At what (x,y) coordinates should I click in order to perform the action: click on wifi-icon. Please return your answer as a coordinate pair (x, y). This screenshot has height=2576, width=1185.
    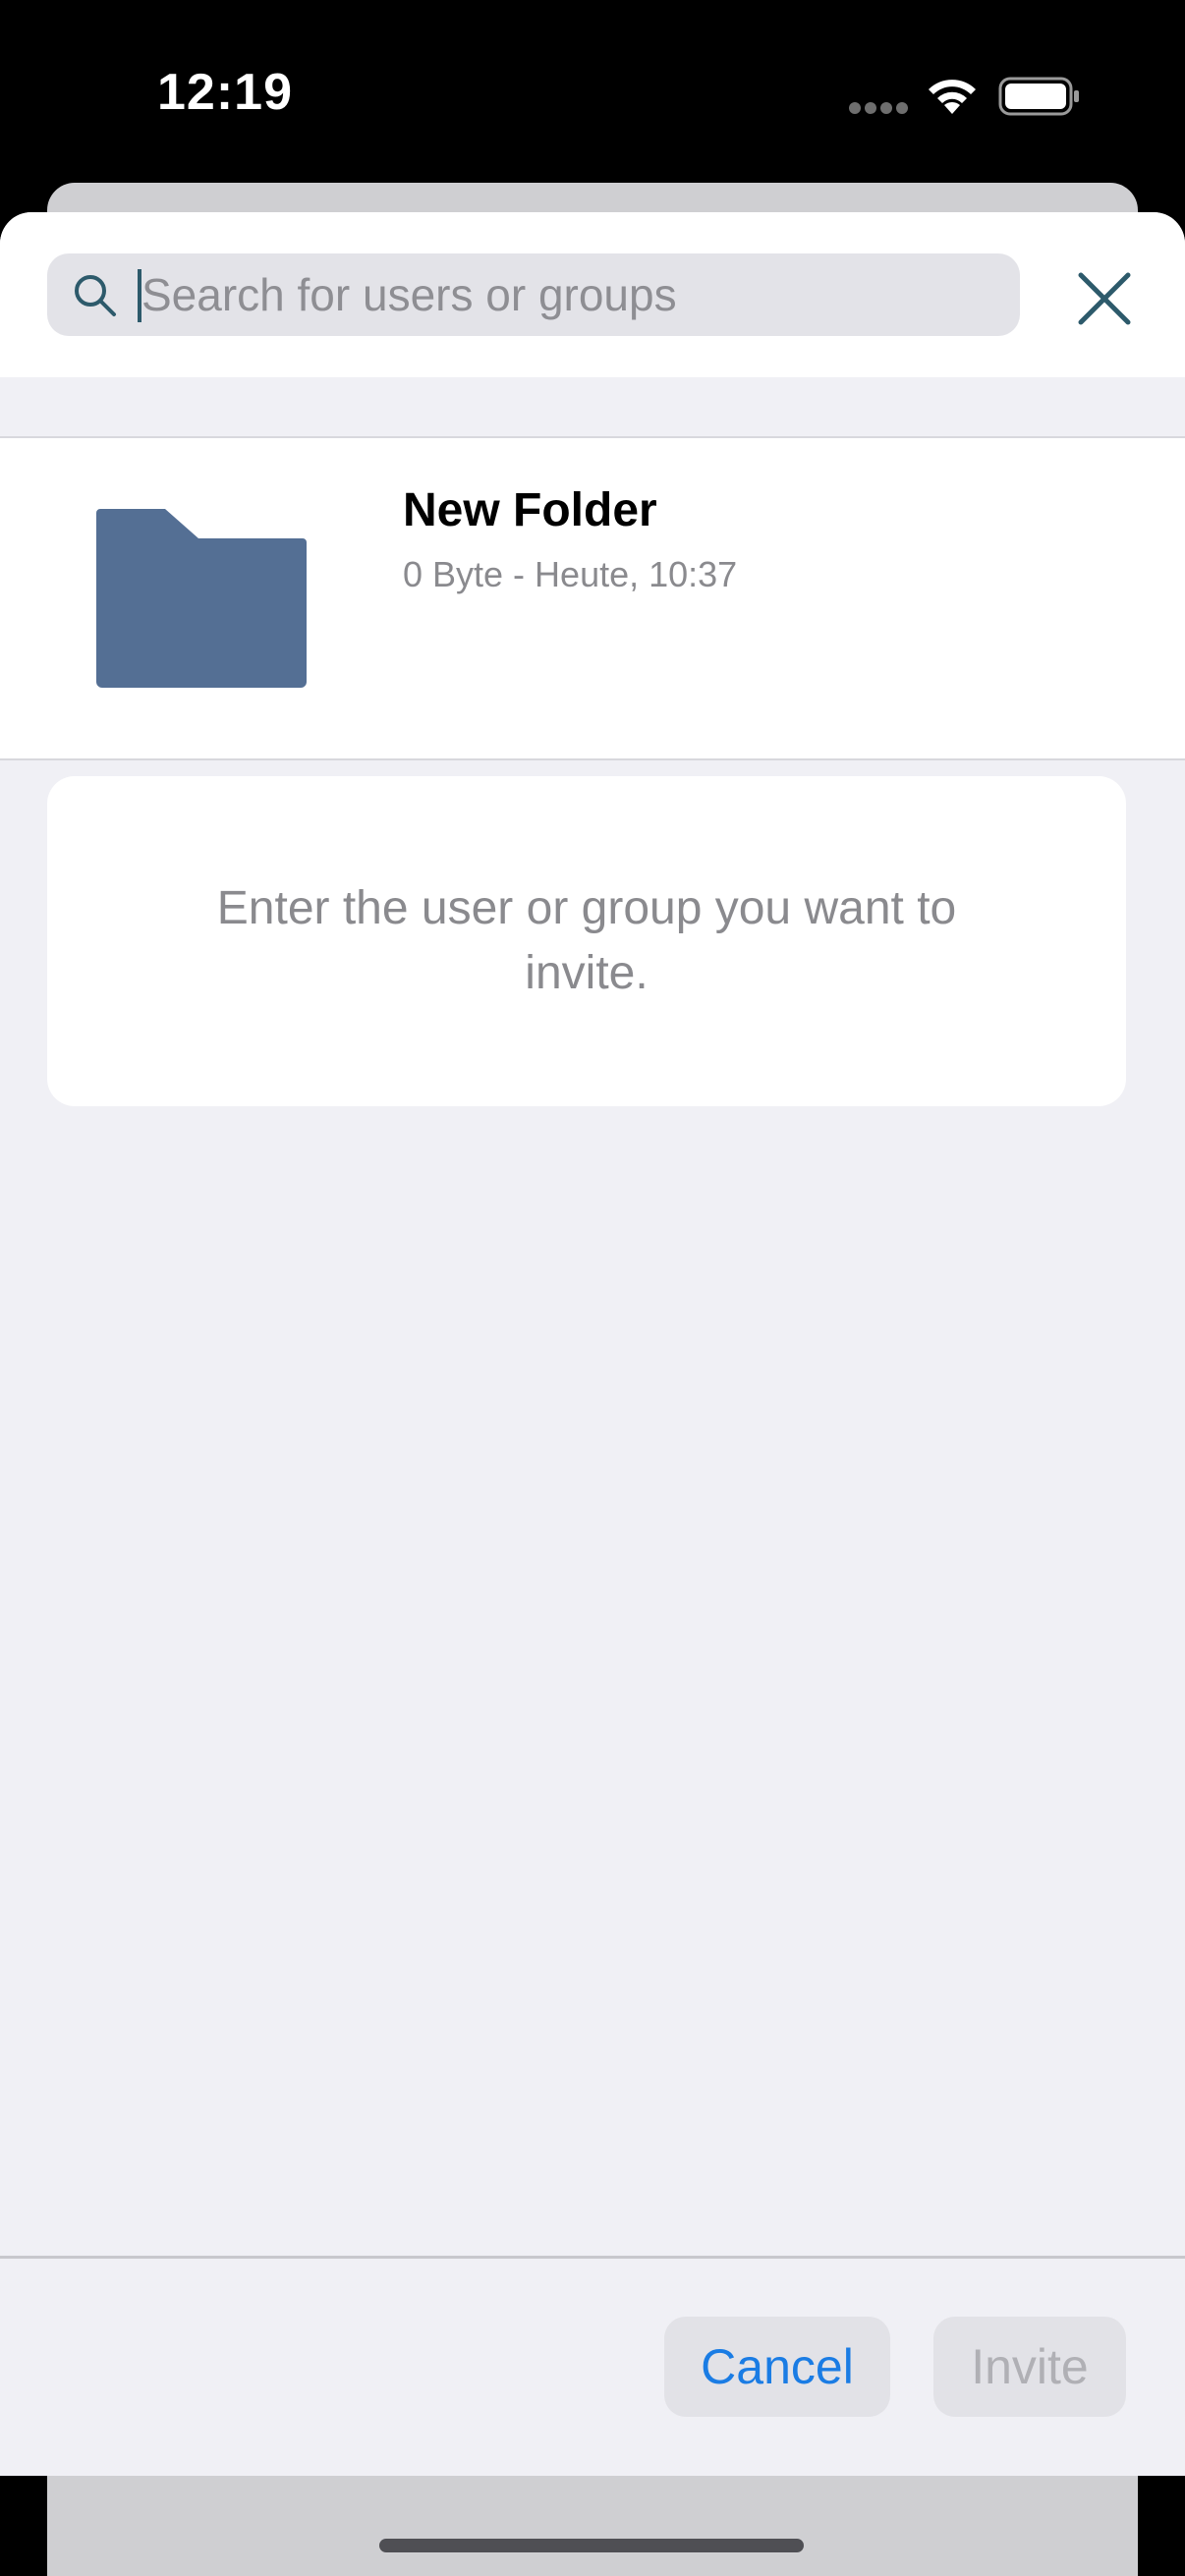
    Looking at the image, I should click on (953, 97).